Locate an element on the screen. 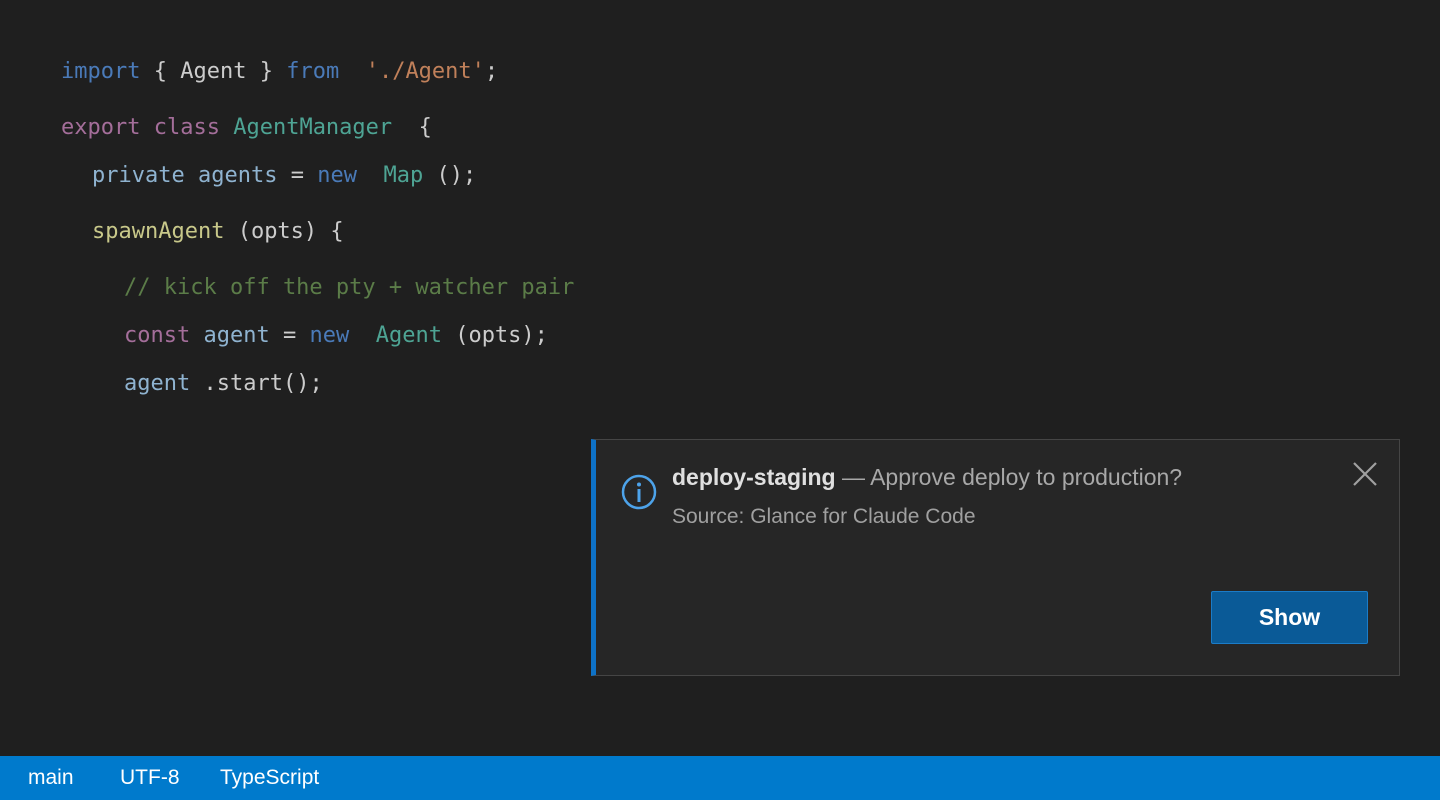 The image size is (1440, 800). code-line: spawnAgent (opts) { is located at coordinates (218, 232).